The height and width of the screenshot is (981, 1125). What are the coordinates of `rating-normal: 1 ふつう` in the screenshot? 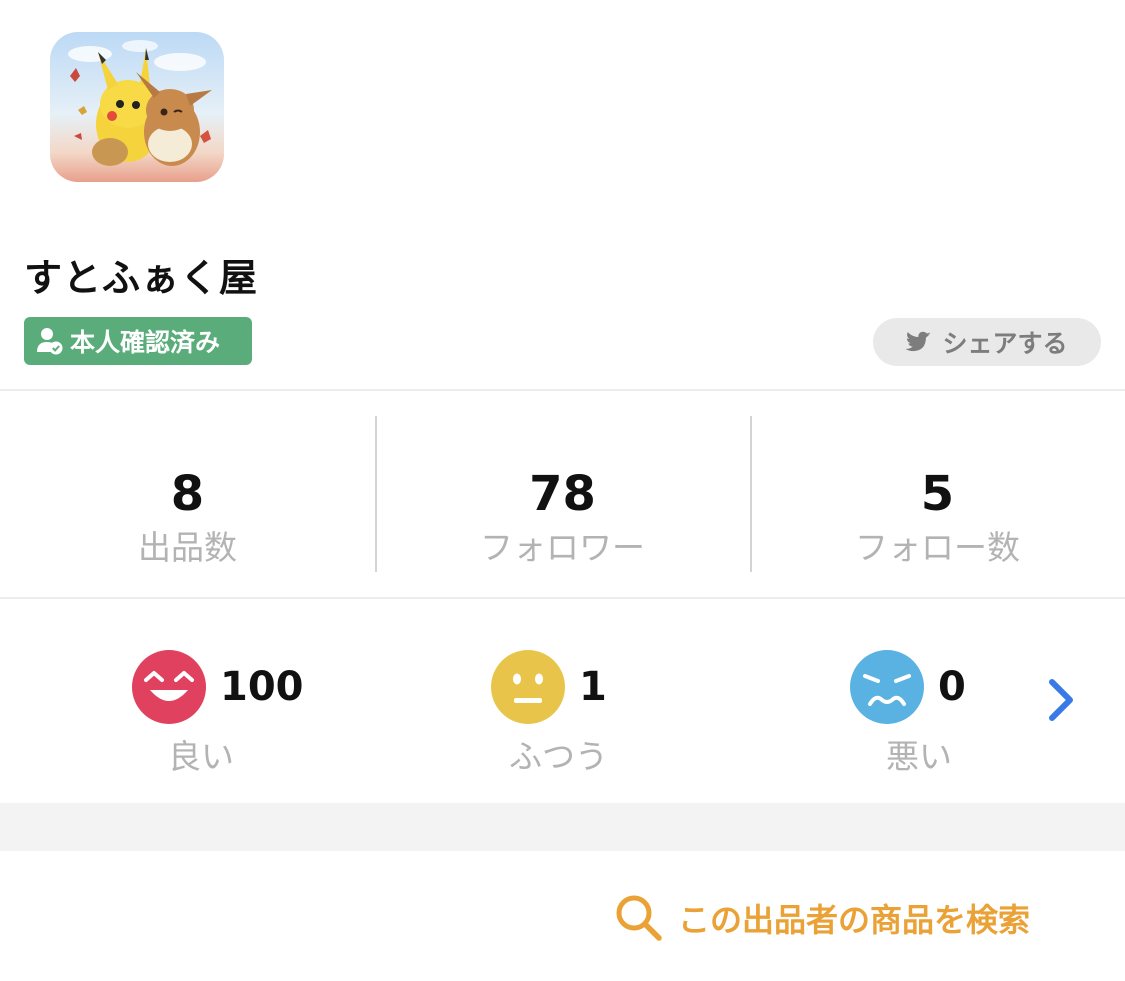 It's located at (571, 715).